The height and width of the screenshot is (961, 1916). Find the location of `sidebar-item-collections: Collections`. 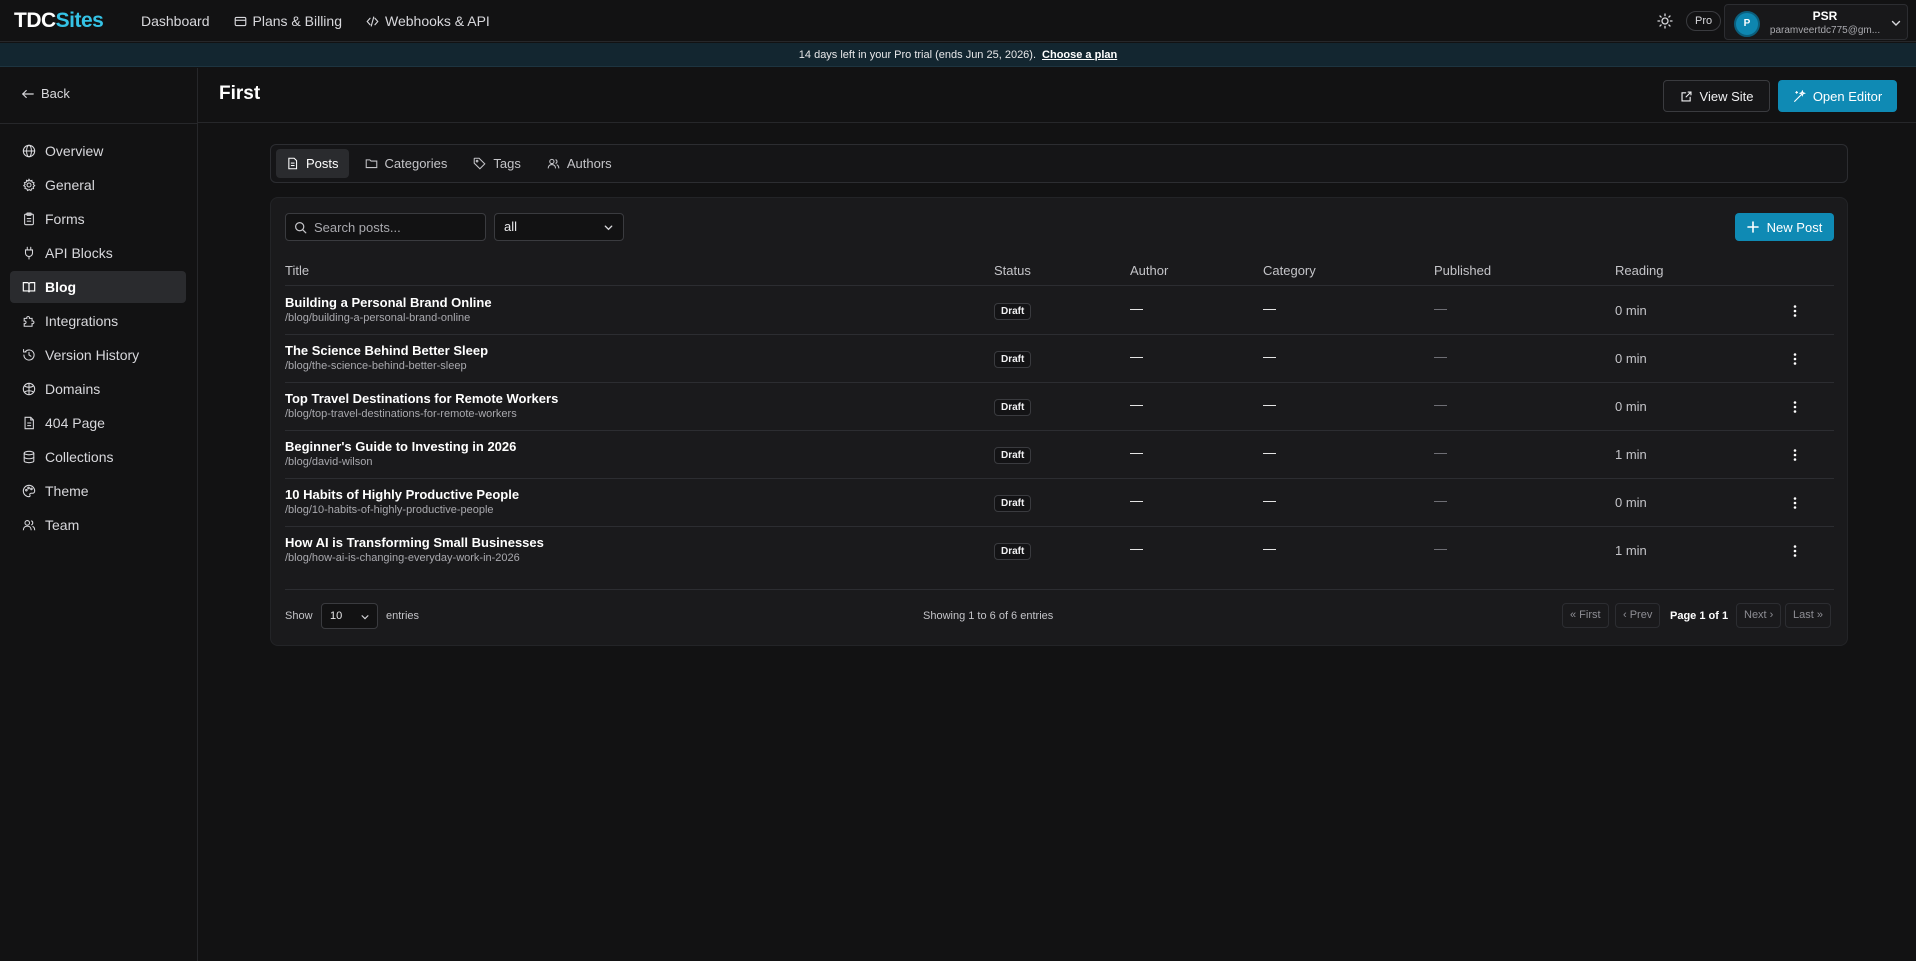

sidebar-item-collections: Collections is located at coordinates (98, 457).